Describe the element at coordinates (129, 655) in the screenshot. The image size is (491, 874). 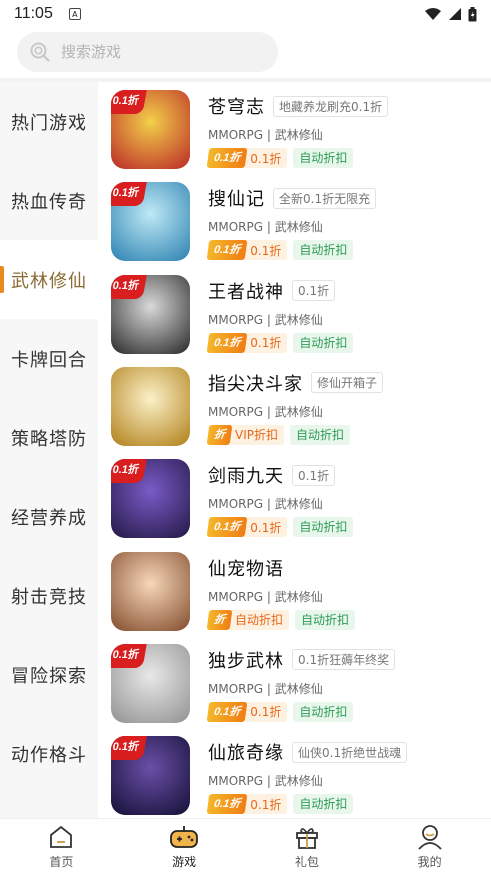
I see `discount-badge: 0.1折` at that location.